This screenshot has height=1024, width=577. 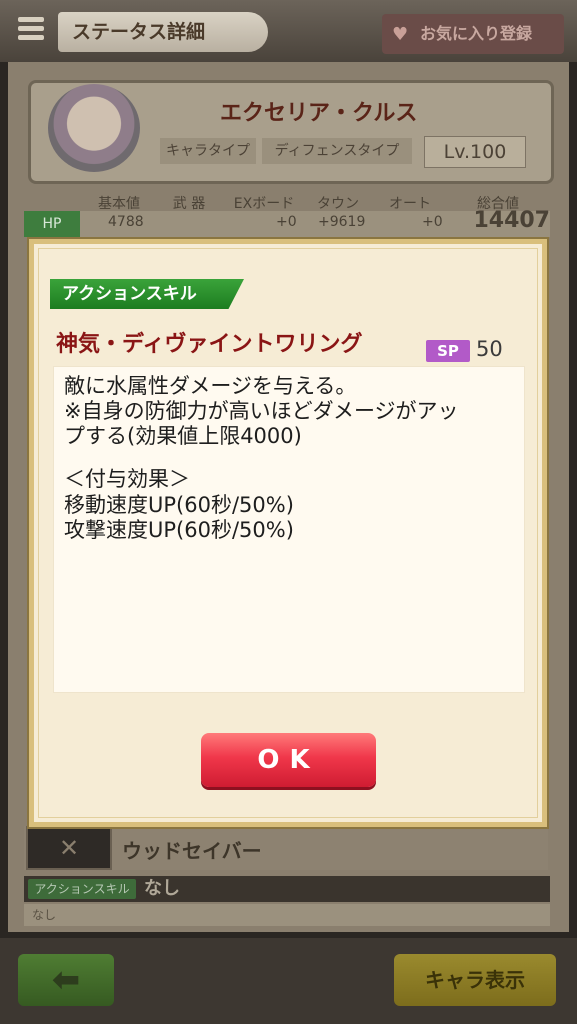 What do you see at coordinates (66, 980) in the screenshot?
I see `back-arrow-icon: ⬅` at bounding box center [66, 980].